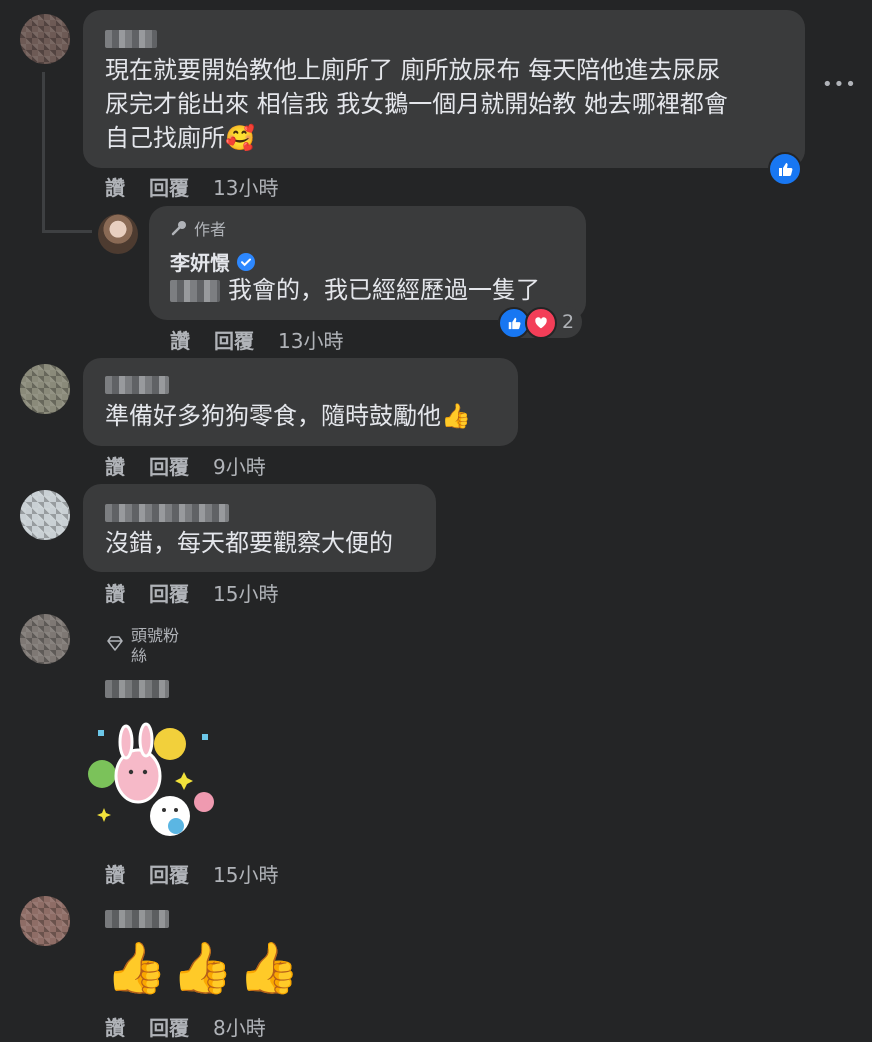 This screenshot has width=872, height=1042. Describe the element at coordinates (249, 543) in the screenshot. I see `comment-text: 沒錯，每天都要觀察大便的` at that location.